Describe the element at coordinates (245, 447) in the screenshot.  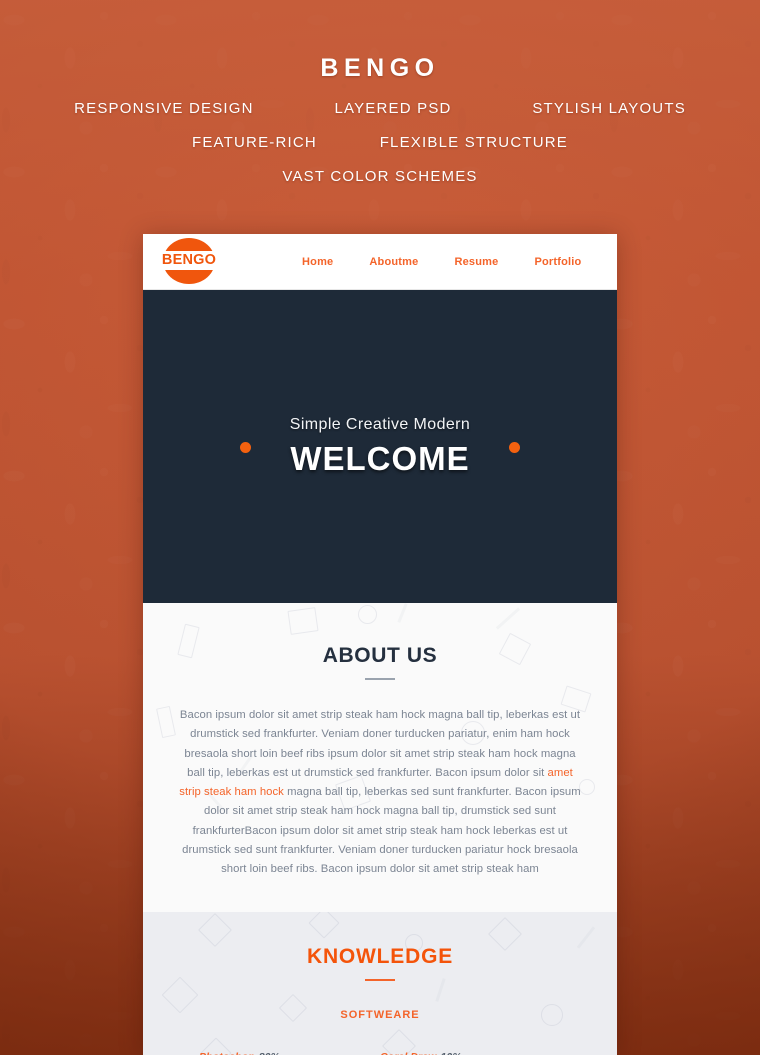
I see `hero-slider-dot-left` at that location.